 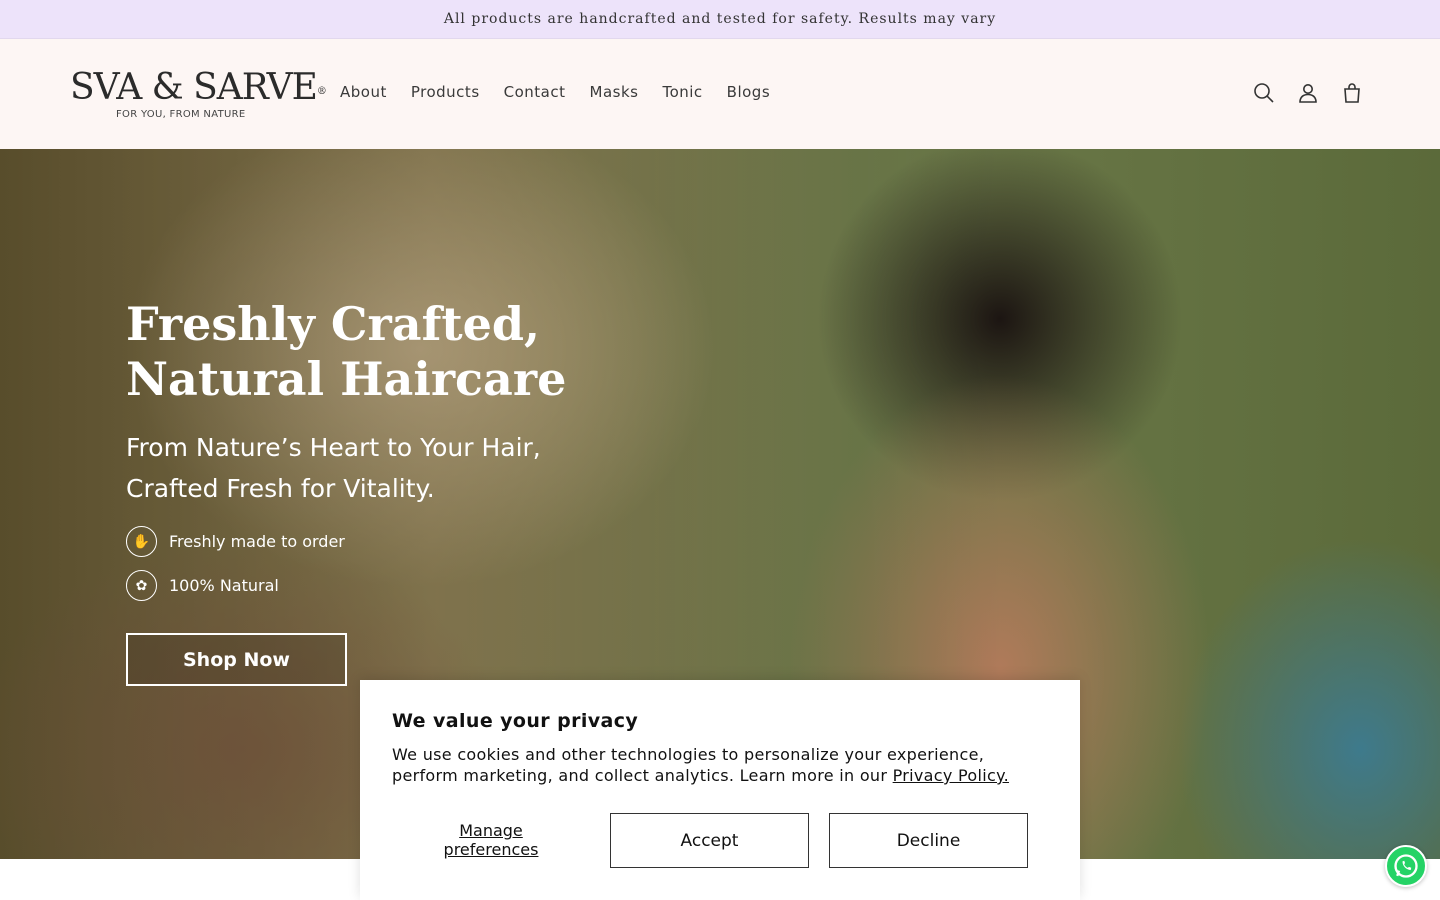 I want to click on logo-tagline: FOR YOU, FROM NATURE, so click(x=181, y=114).